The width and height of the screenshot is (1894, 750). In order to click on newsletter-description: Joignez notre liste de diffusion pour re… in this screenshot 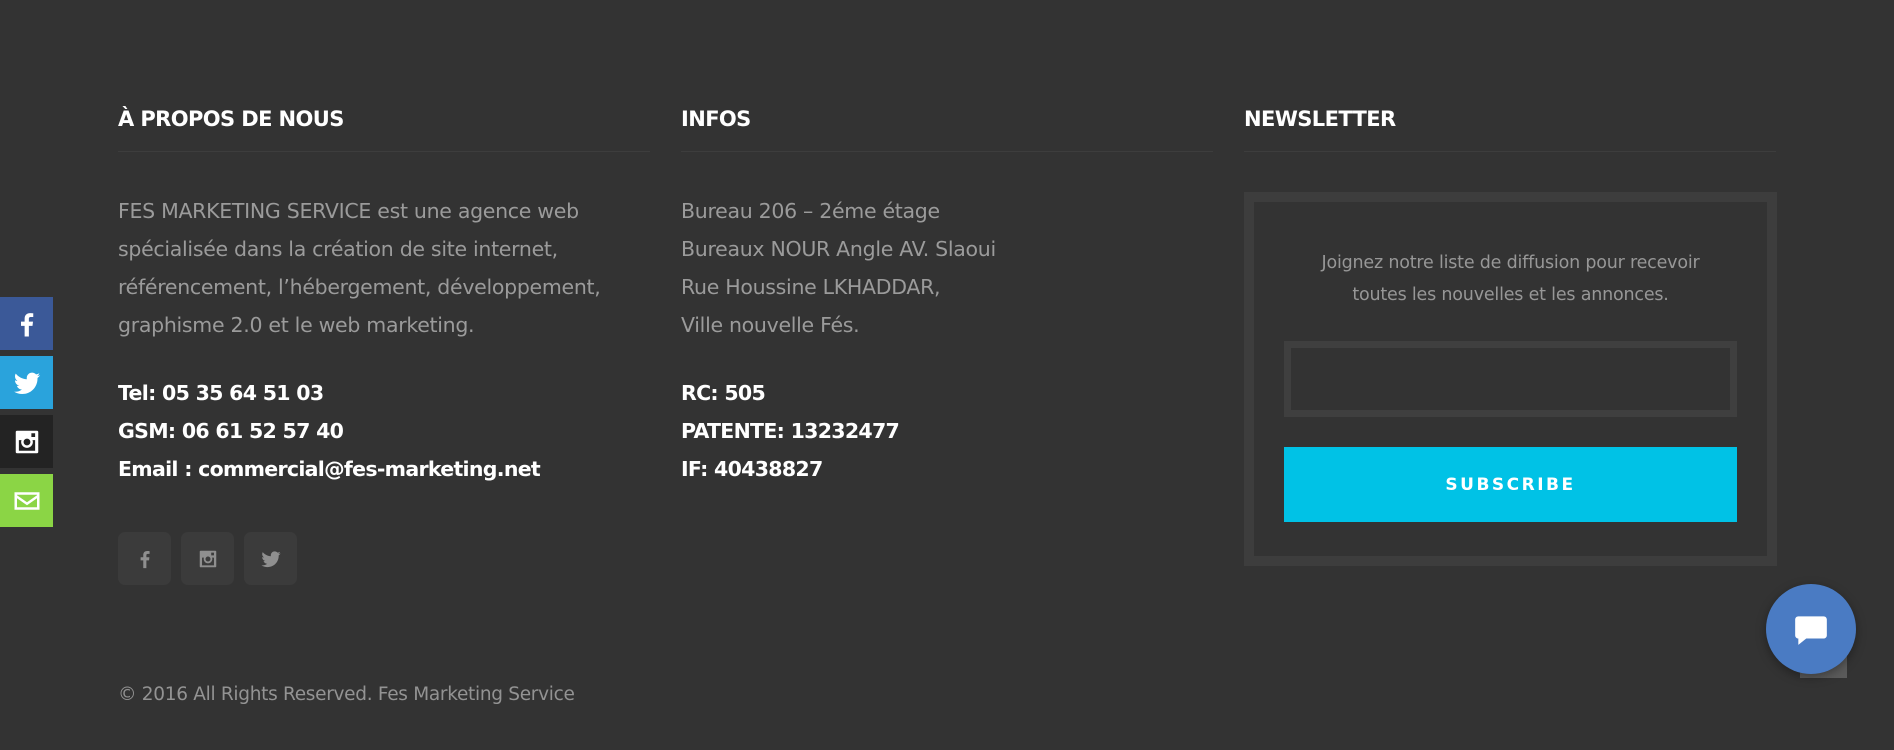, I will do `click(1510, 279)`.